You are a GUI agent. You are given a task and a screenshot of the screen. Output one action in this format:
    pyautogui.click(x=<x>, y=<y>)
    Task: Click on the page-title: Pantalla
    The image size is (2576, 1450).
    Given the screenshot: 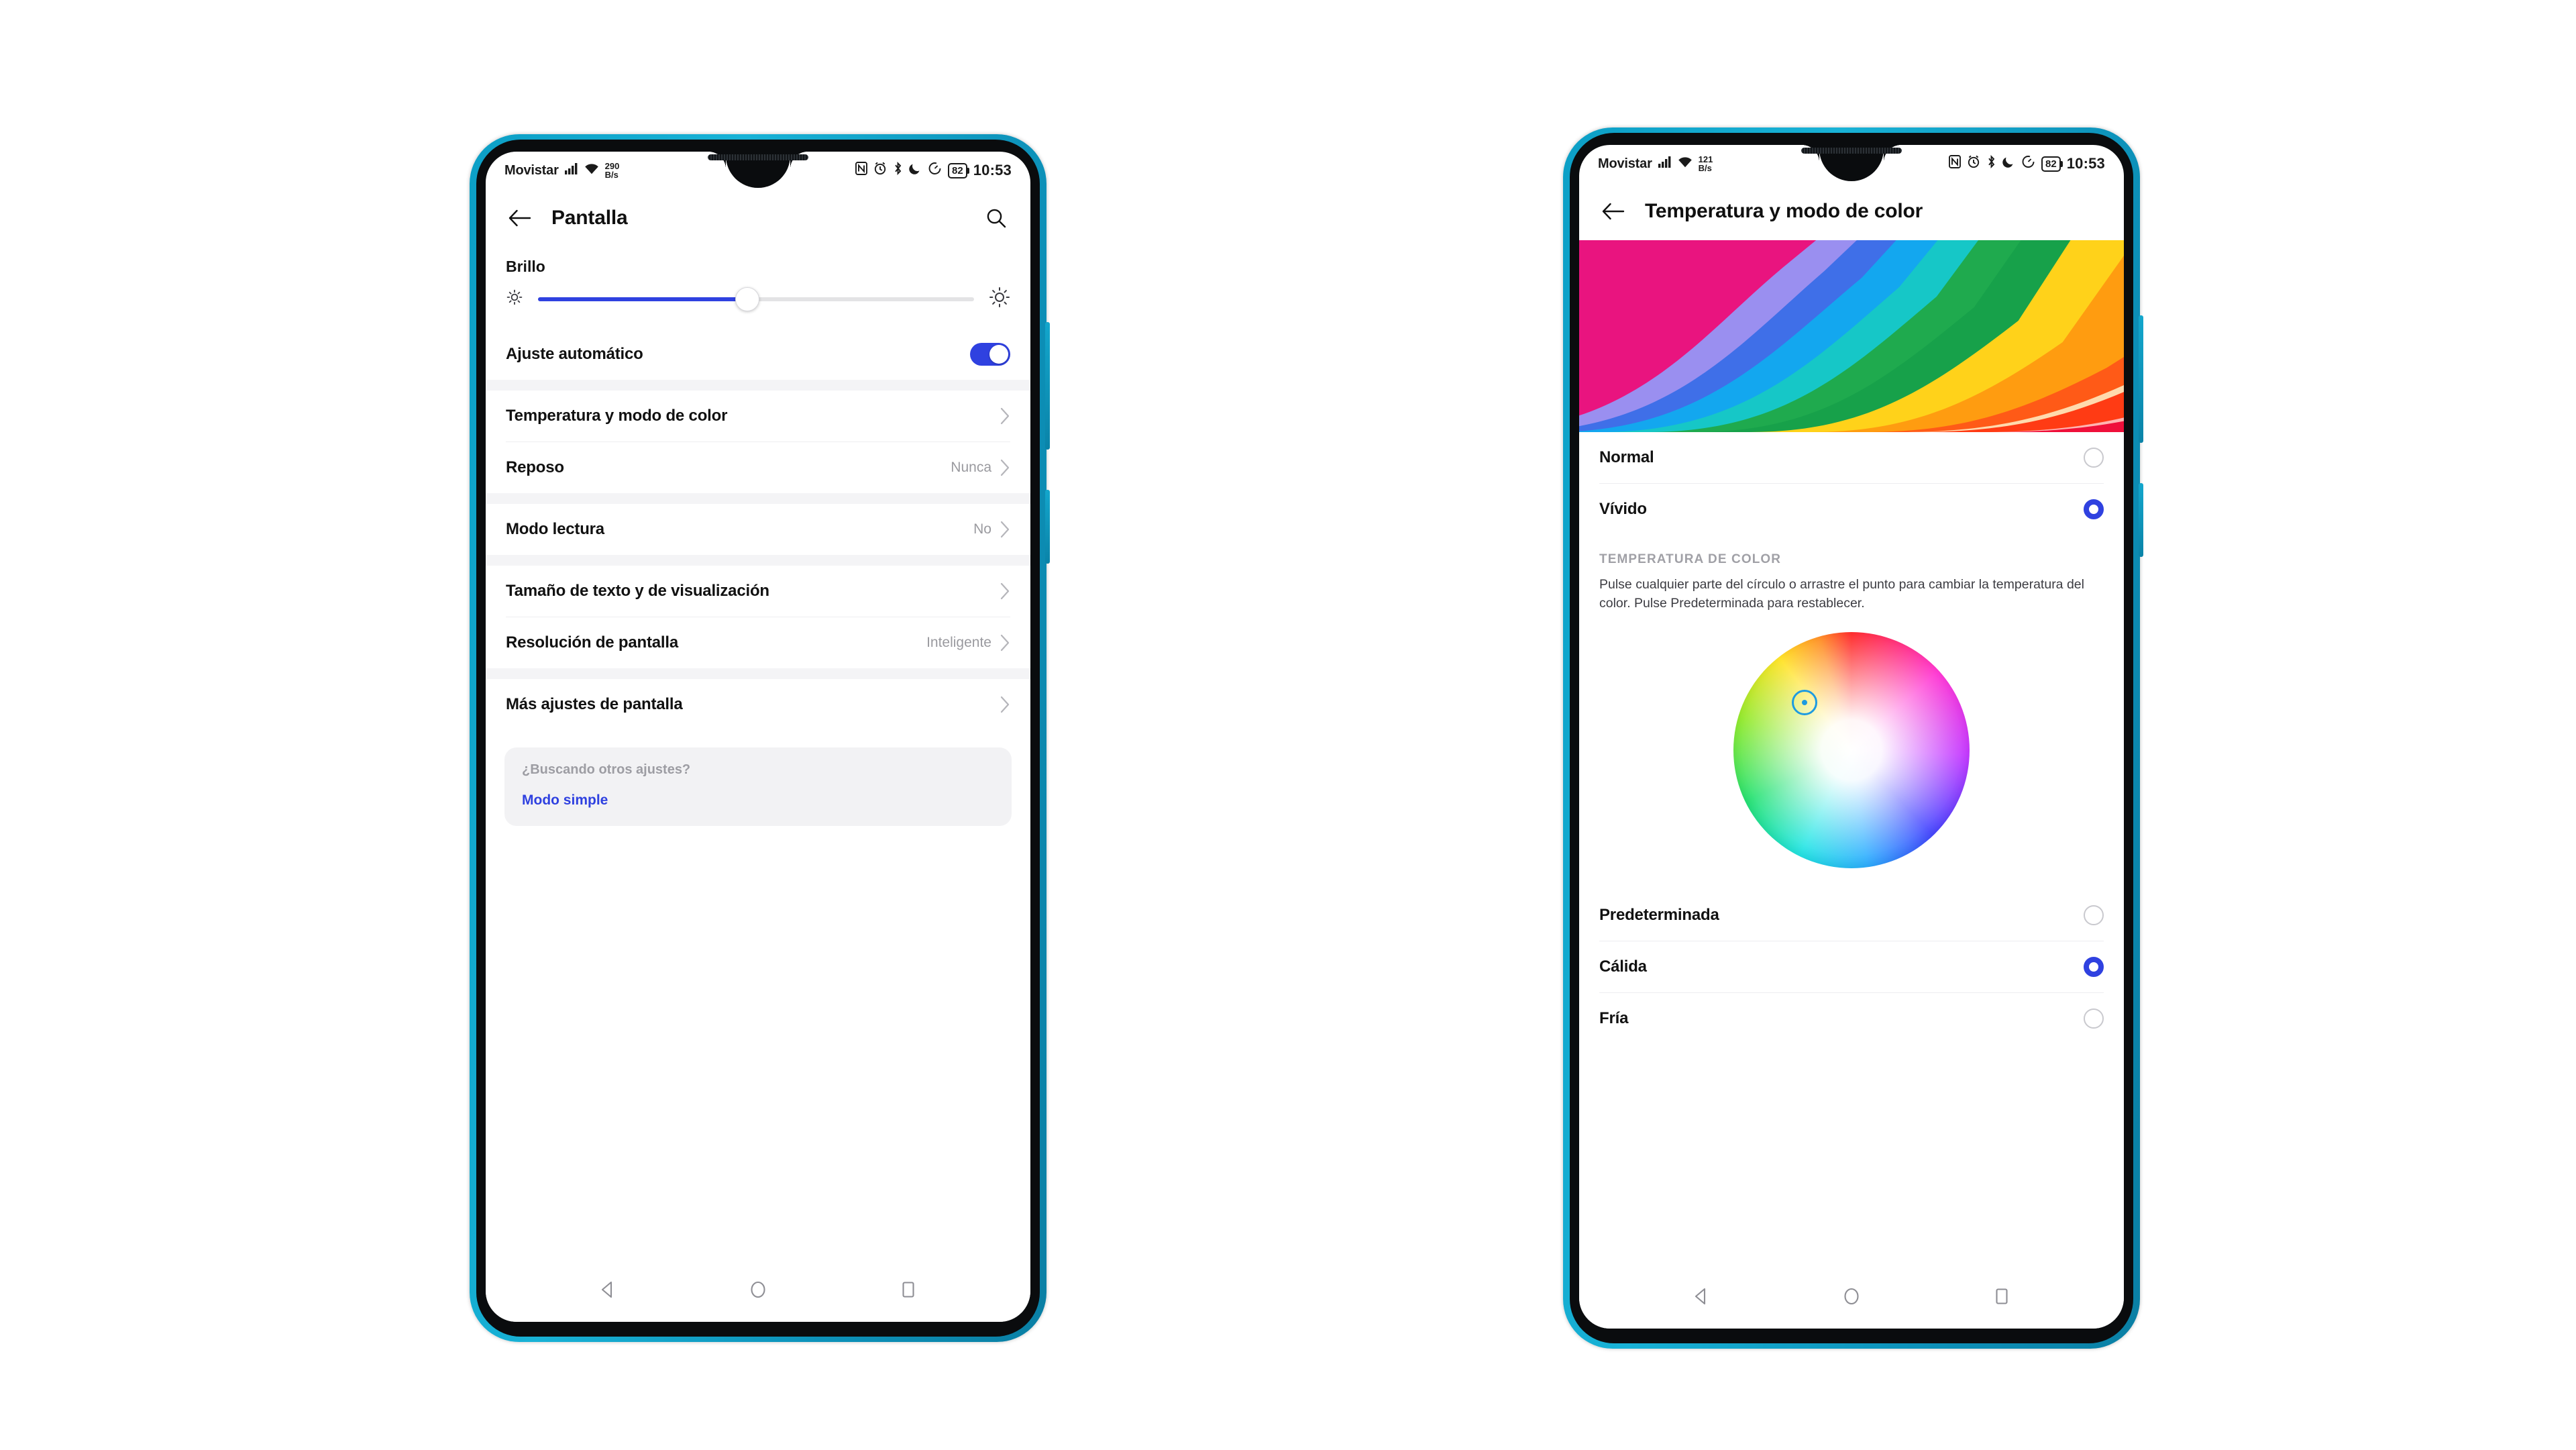 What is the action you would take?
    pyautogui.click(x=589, y=218)
    